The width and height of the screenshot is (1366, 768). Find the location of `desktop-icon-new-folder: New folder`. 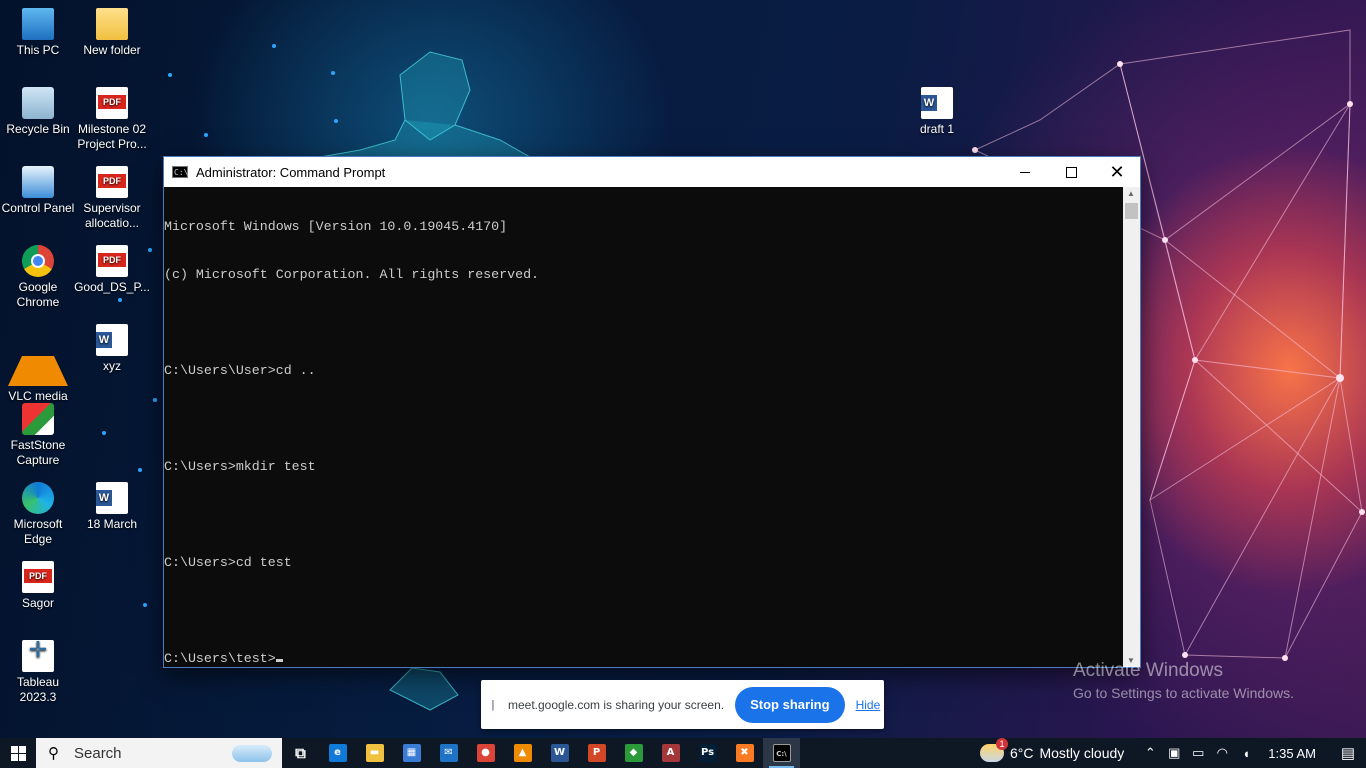

desktop-icon-new-folder: New folder is located at coordinates (112, 33).